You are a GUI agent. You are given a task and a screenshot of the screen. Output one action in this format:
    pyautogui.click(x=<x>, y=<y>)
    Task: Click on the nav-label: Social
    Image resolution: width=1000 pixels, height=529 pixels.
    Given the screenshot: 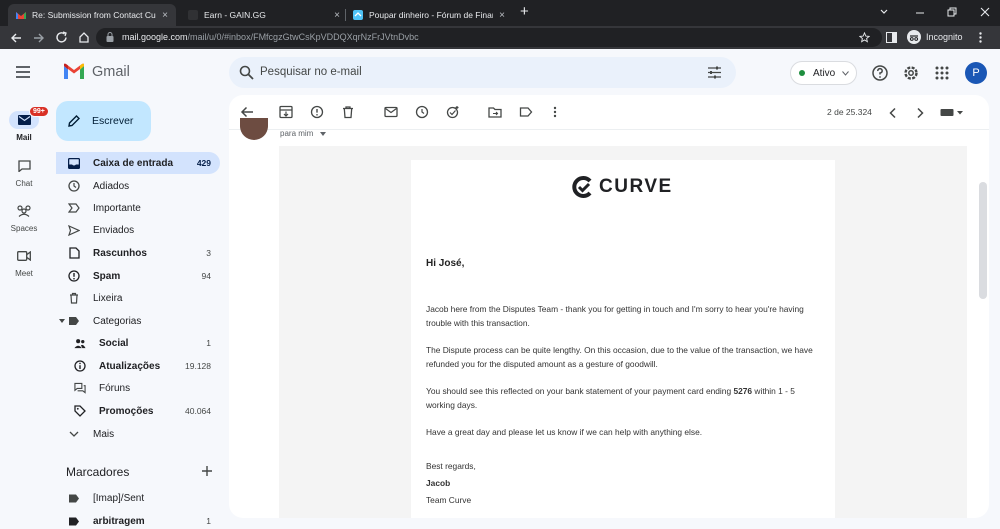 What is the action you would take?
    pyautogui.click(x=114, y=343)
    